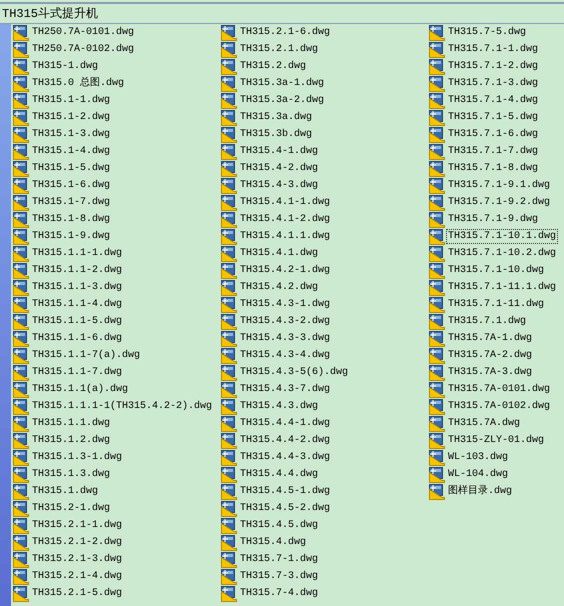 This screenshot has height=606, width=564. Describe the element at coordinates (71, 168) in the screenshot. I see `file-name: TH315.1-5.dwg` at that location.